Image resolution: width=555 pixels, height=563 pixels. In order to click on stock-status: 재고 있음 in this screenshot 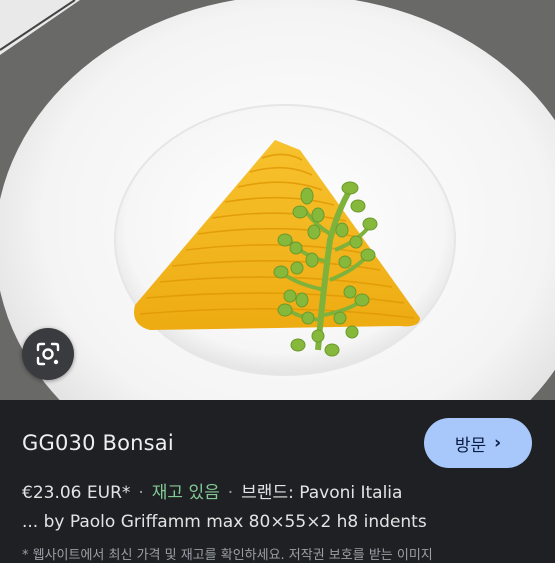, I will do `click(185, 493)`.